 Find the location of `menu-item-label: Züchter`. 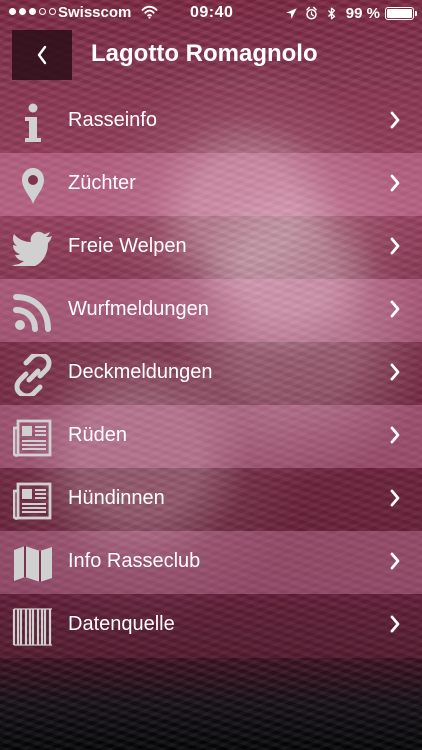

menu-item-label: Züchter is located at coordinates (102, 183).